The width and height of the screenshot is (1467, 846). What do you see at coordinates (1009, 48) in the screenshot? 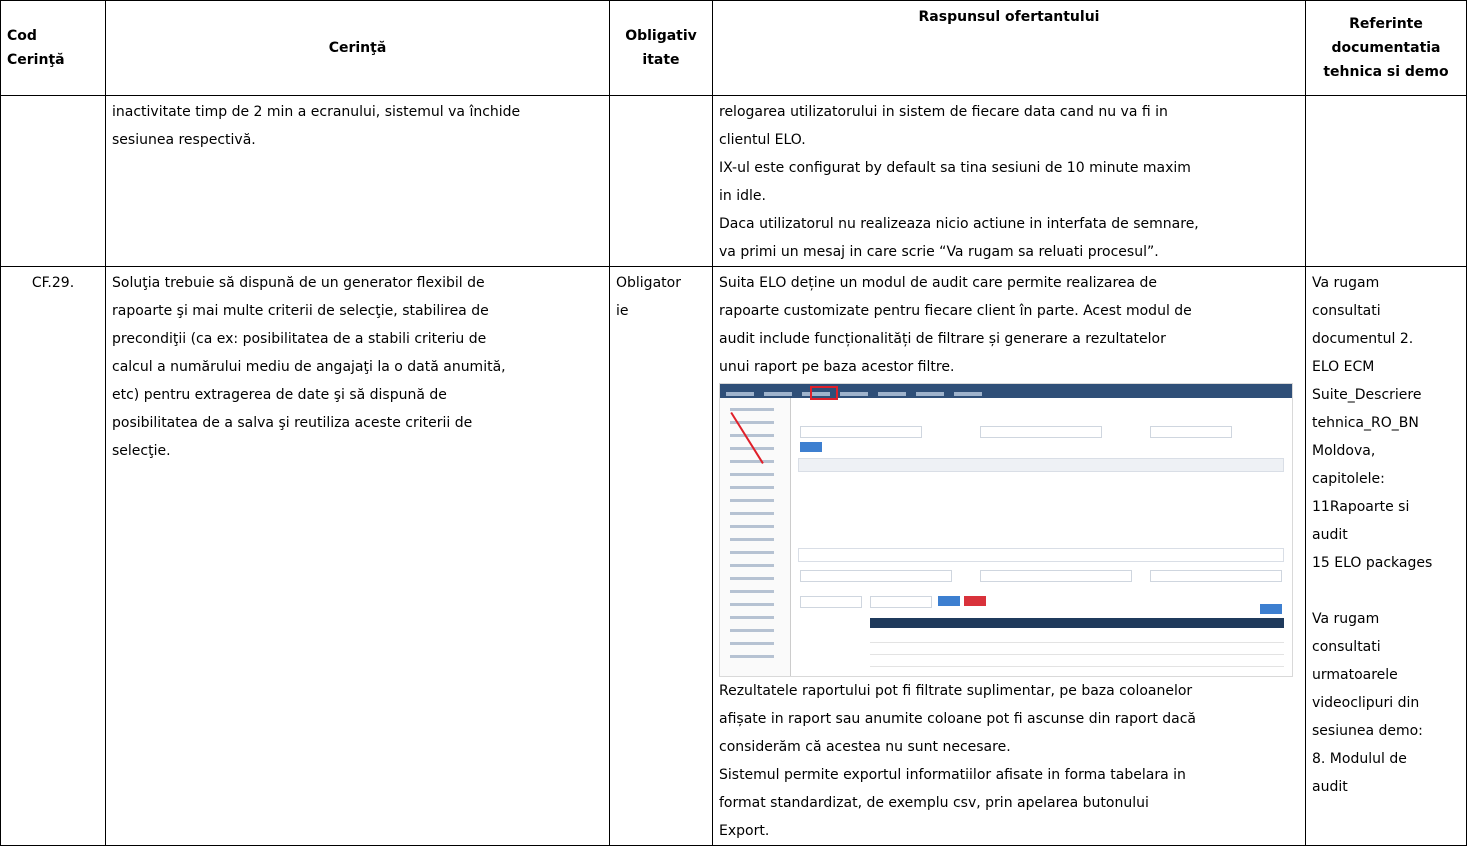
I see `header-raspuns: Raspunsul ofertantului` at bounding box center [1009, 48].